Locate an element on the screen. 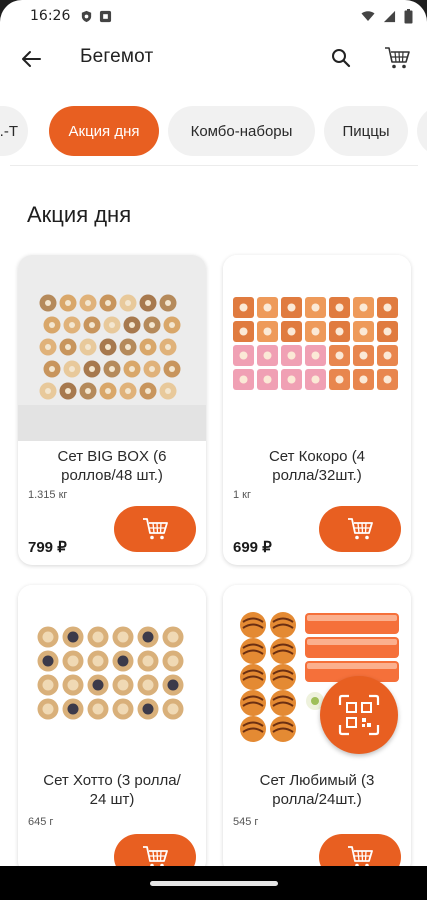 The image size is (427, 900). status-time: 16:26 is located at coordinates (50, 16).